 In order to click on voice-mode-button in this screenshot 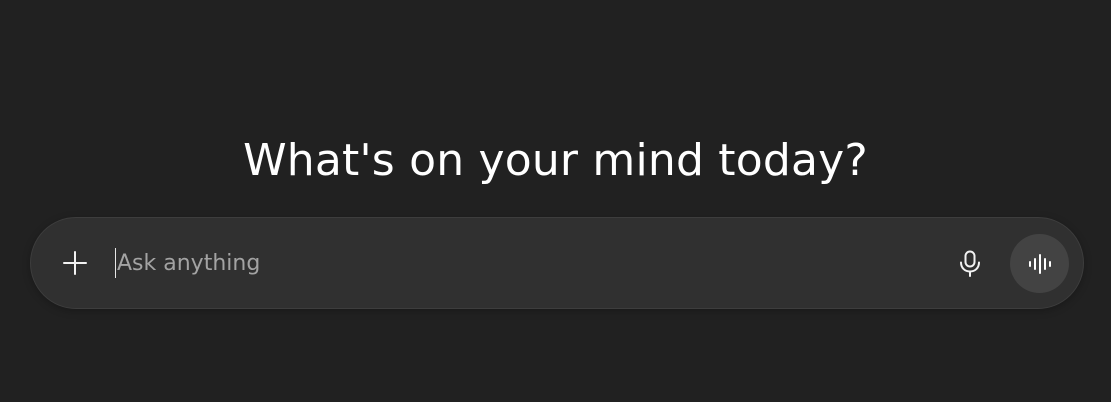, I will do `click(1039, 263)`.